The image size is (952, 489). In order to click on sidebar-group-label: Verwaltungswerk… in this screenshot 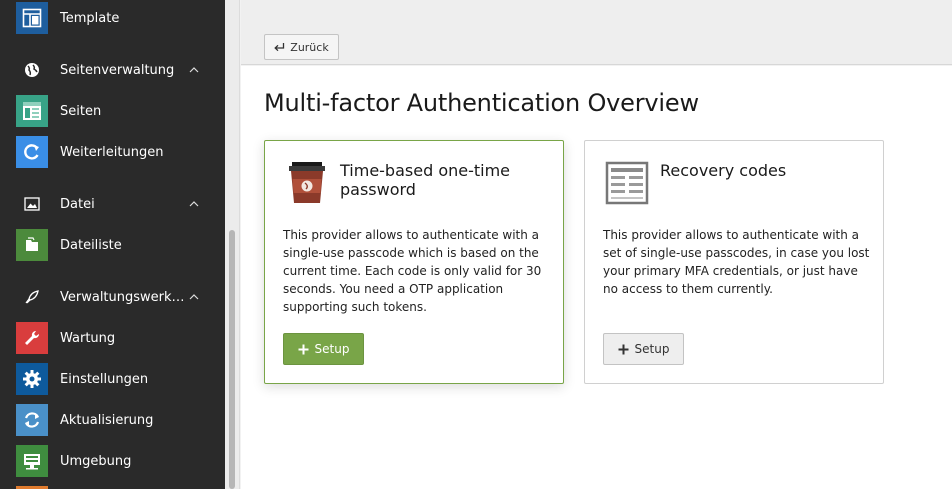, I will do `click(122, 297)`.